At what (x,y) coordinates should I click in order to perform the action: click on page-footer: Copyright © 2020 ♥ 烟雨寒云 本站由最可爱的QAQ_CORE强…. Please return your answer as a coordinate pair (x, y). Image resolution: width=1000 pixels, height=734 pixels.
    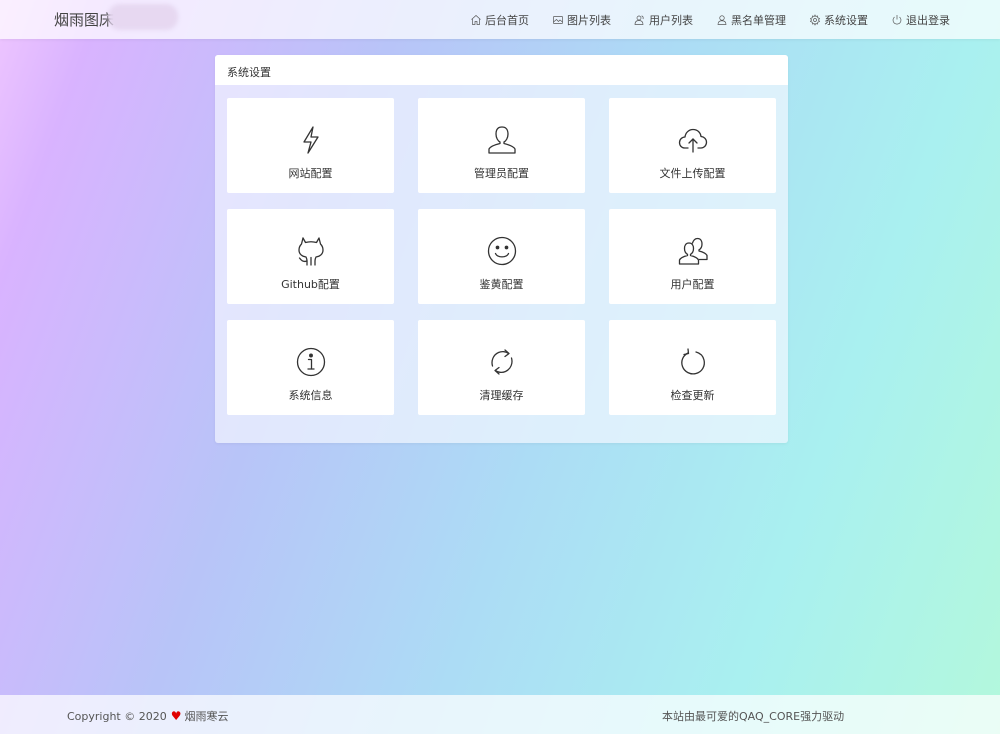
    Looking at the image, I should click on (500, 714).